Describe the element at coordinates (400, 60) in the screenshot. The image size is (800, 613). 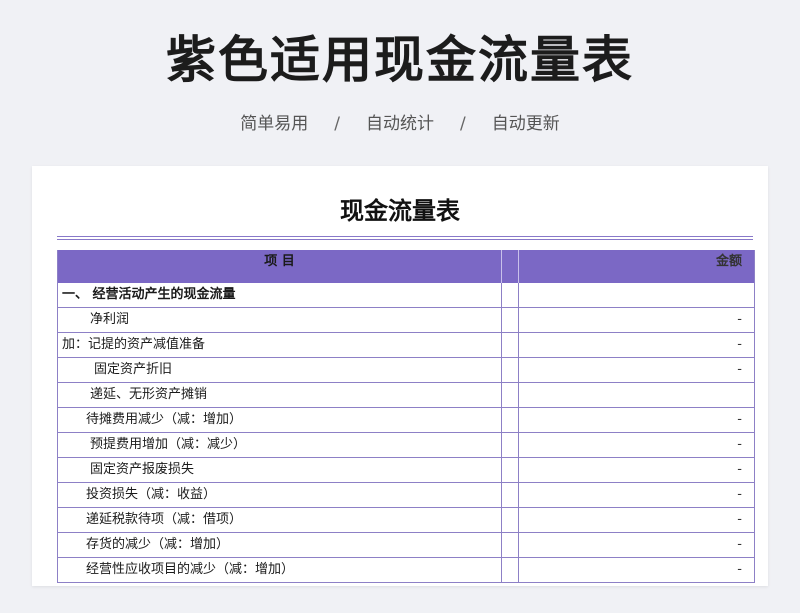
I see `page-title: 紫色适用现金流量表` at that location.